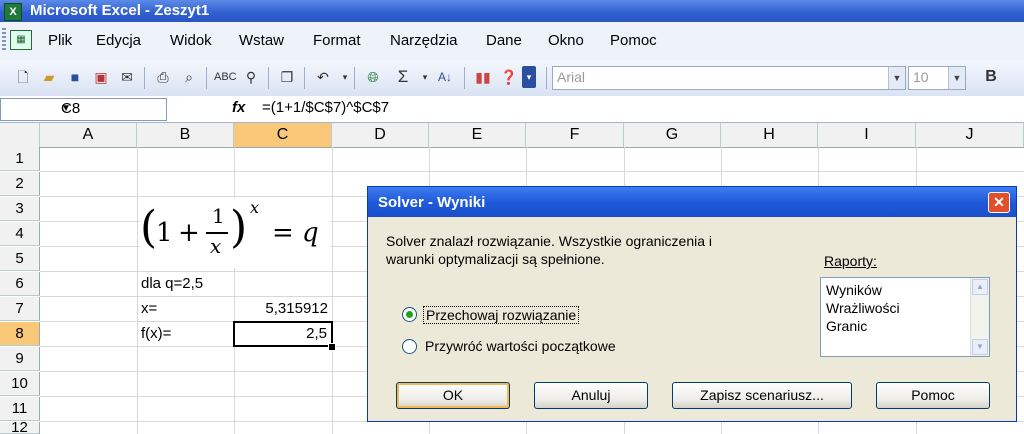 This screenshot has height=434, width=1024. What do you see at coordinates (591, 395) in the screenshot?
I see `cancel-button: Anuluj` at bounding box center [591, 395].